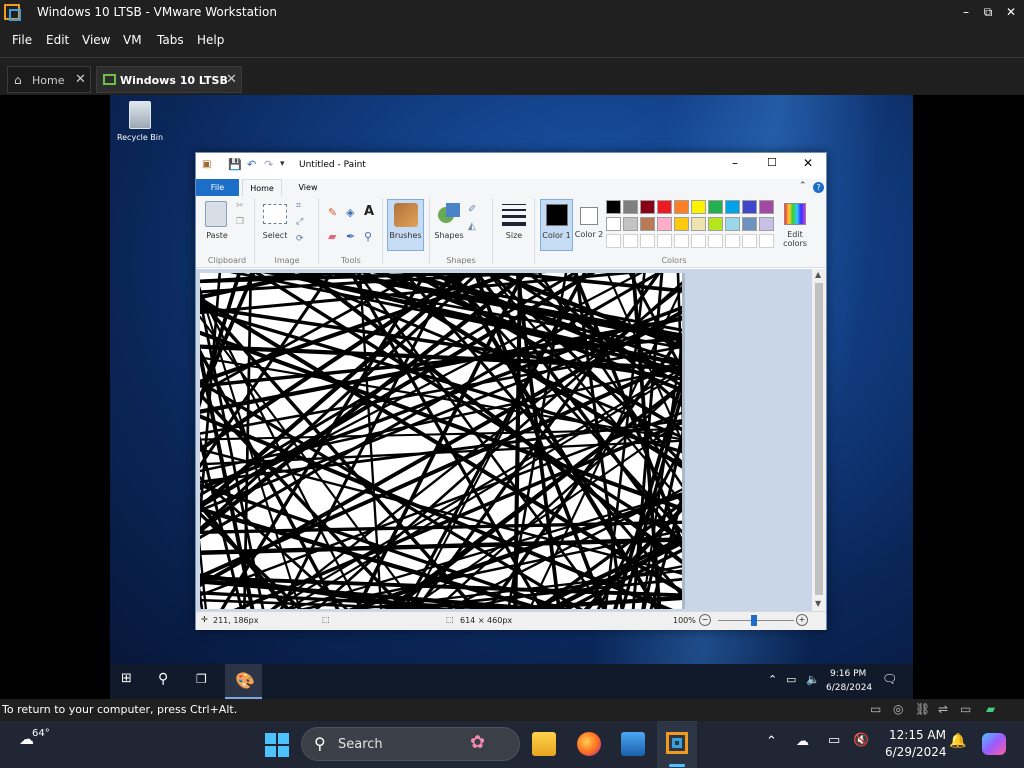  What do you see at coordinates (231, 79) in the screenshot?
I see `tab-vm-close-icon: ✕` at bounding box center [231, 79].